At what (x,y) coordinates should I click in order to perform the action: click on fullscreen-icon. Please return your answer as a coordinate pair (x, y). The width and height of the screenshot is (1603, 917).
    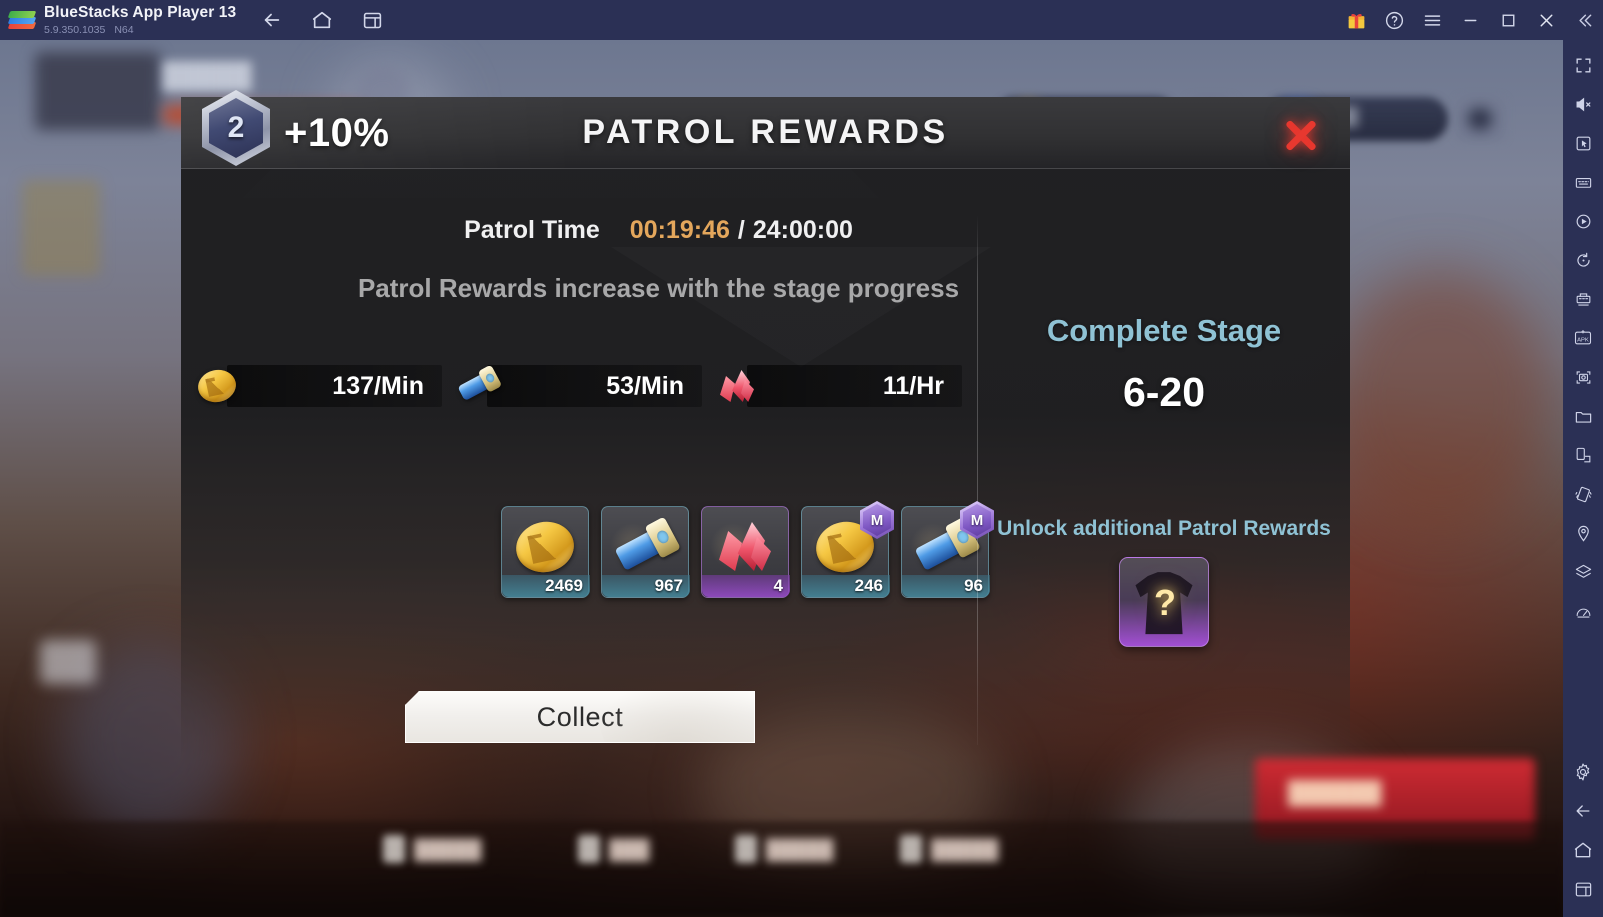
    Looking at the image, I should click on (1583, 65).